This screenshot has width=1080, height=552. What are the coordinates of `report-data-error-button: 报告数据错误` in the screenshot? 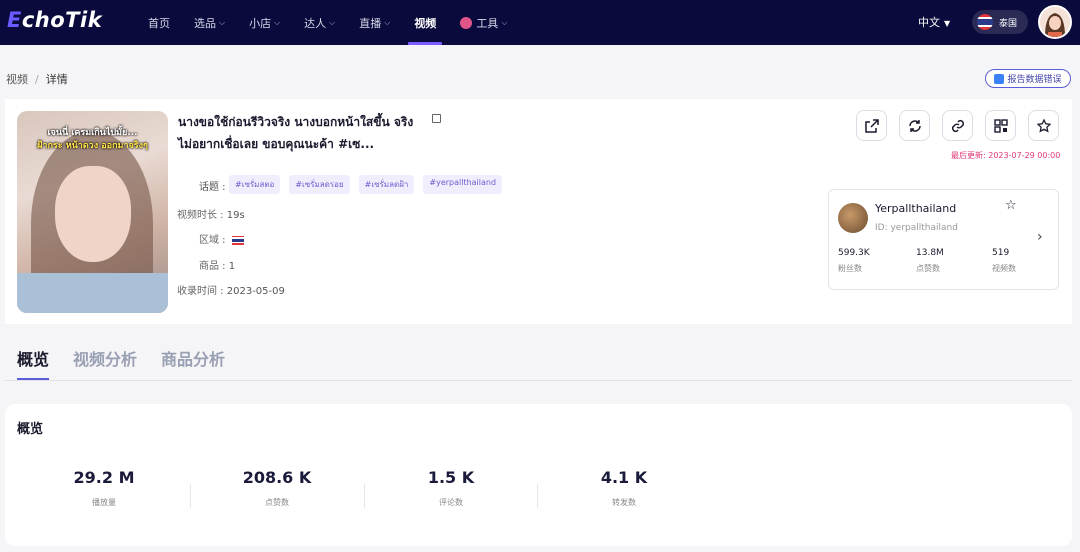 It's located at (1028, 78).